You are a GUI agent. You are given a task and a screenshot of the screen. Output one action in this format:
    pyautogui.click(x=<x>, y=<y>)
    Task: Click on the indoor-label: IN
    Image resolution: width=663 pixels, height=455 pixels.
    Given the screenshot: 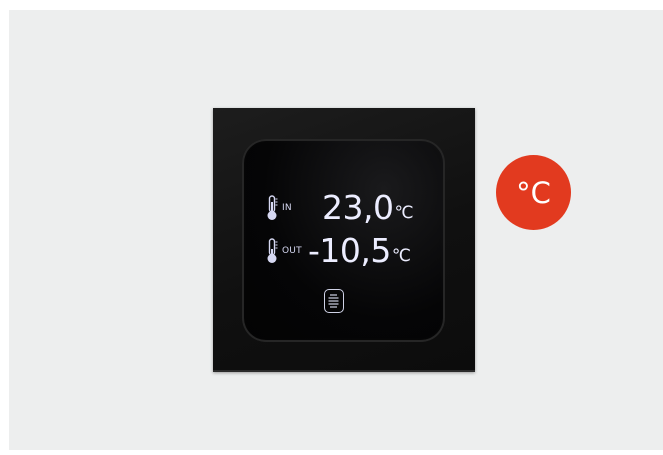 What is the action you would take?
    pyautogui.click(x=287, y=207)
    